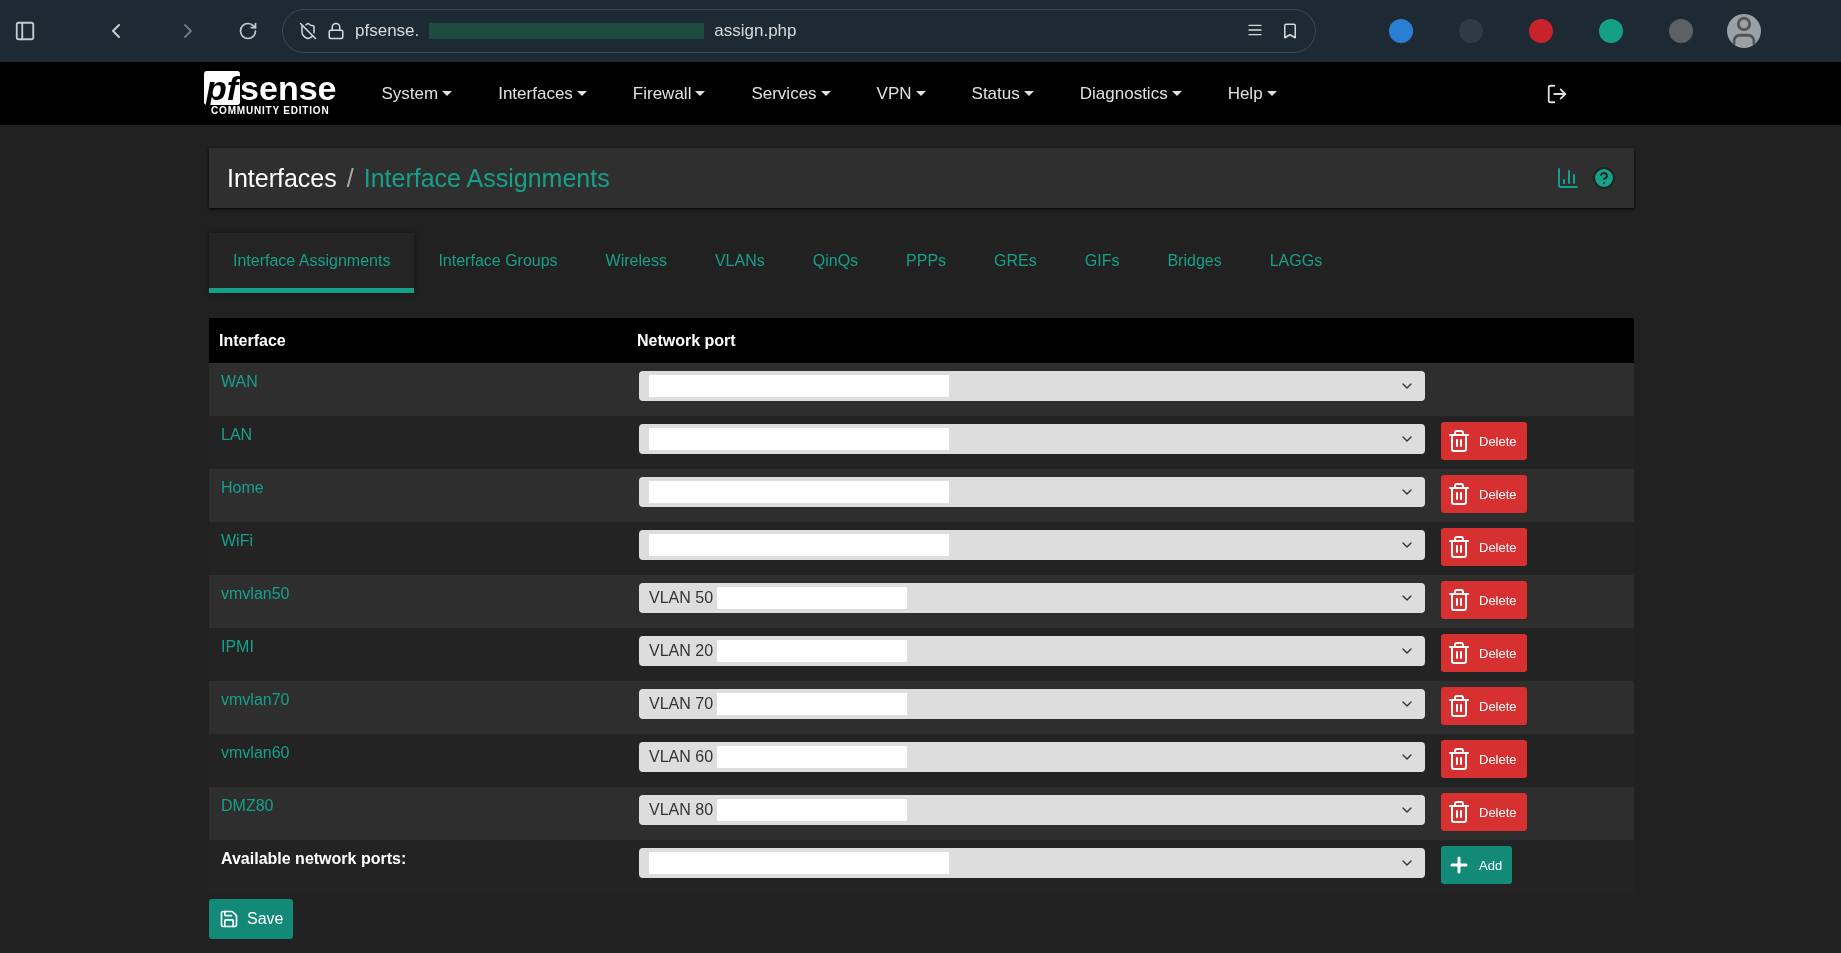 The height and width of the screenshot is (953, 1841). Describe the element at coordinates (417, 93) in the screenshot. I see `nav-menu: System` at that location.